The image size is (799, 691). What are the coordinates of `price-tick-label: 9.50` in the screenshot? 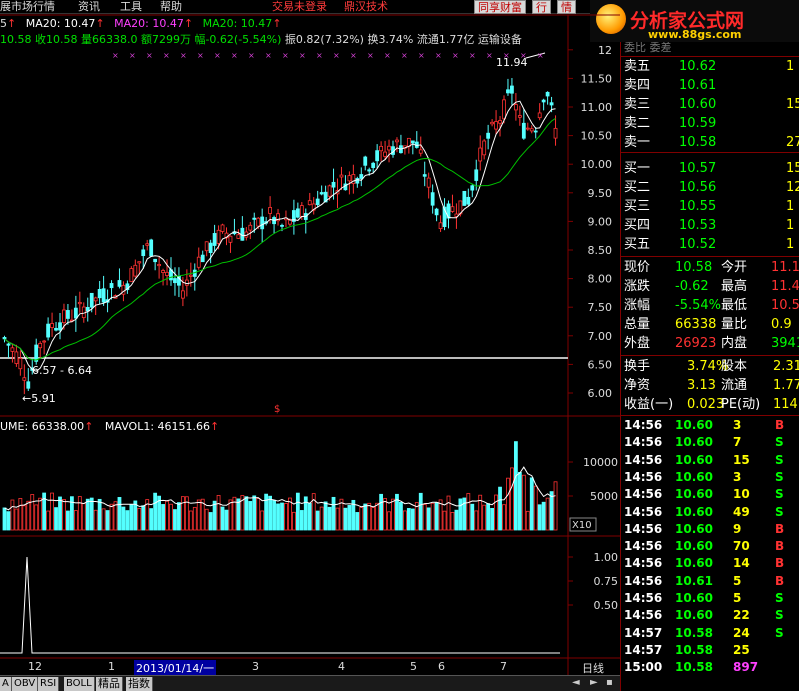 It's located at (600, 193).